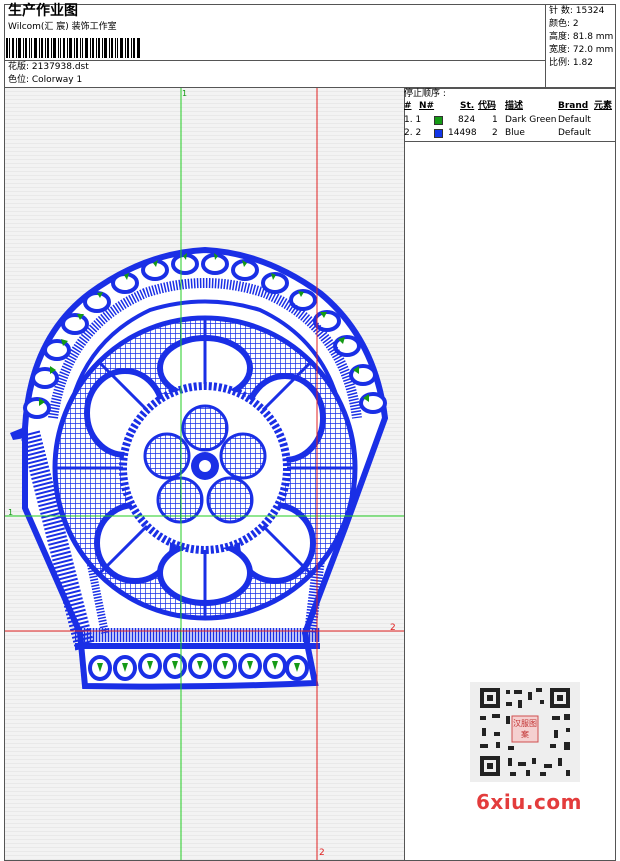  I want to click on row-2-stitches: 14498, so click(462, 133).